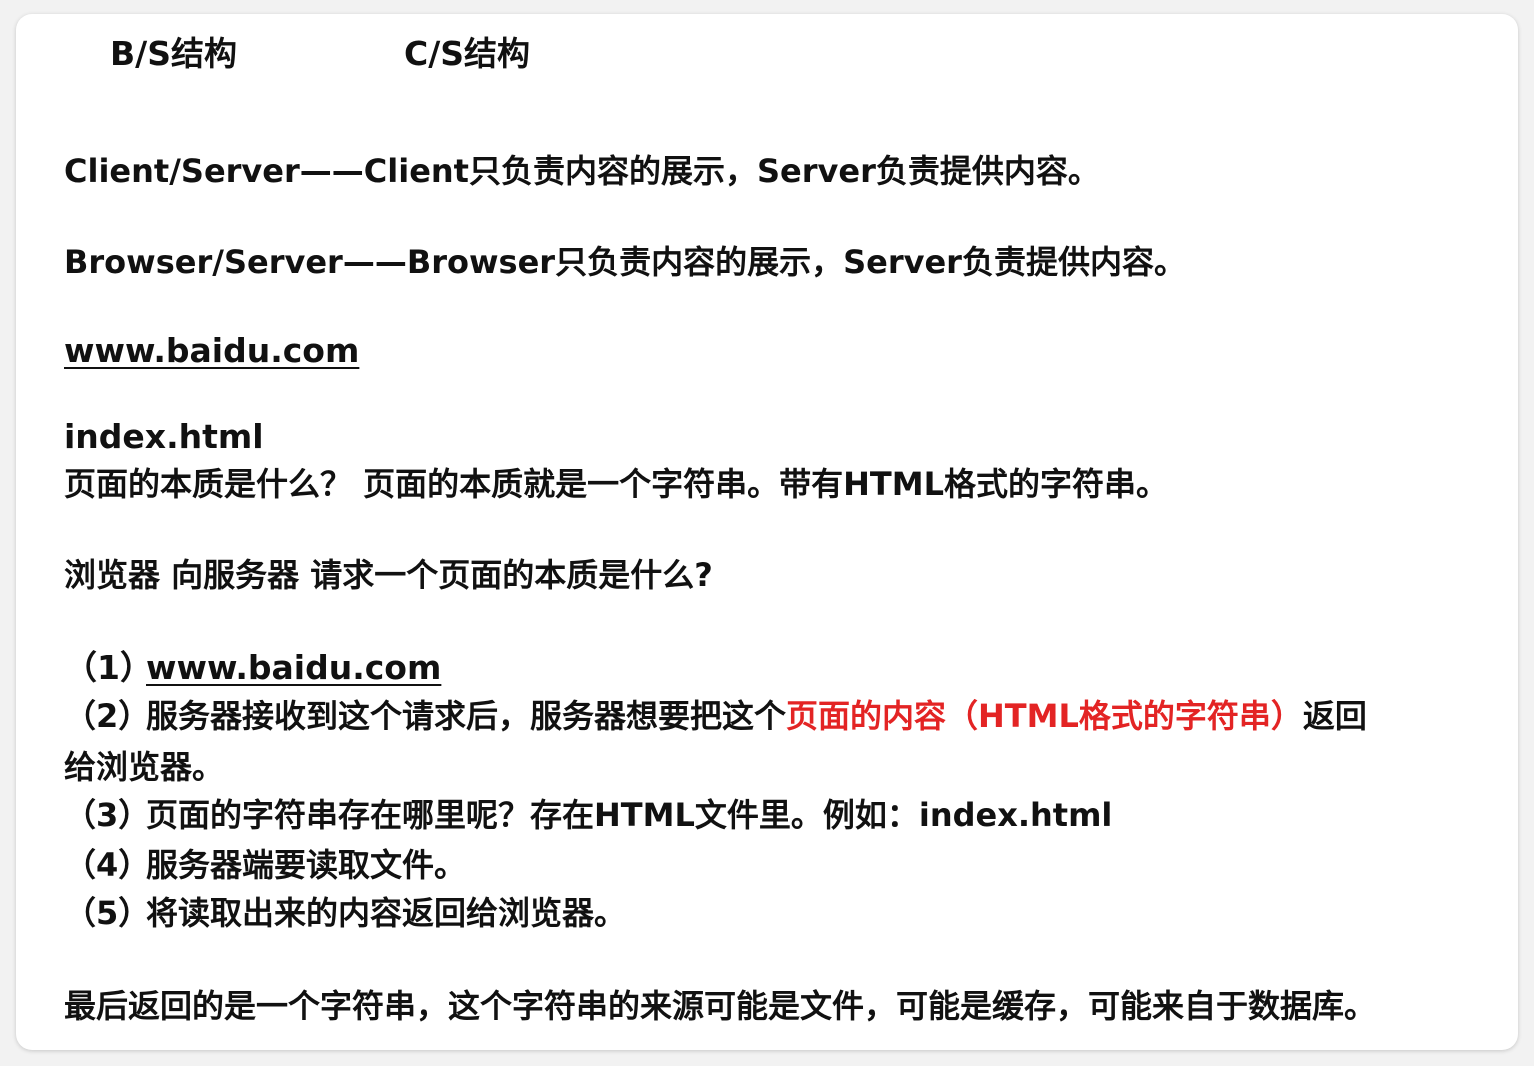 This screenshot has width=1534, height=1066. I want to click on step-4-text: 服务器端要读取文件。, so click(306, 865).